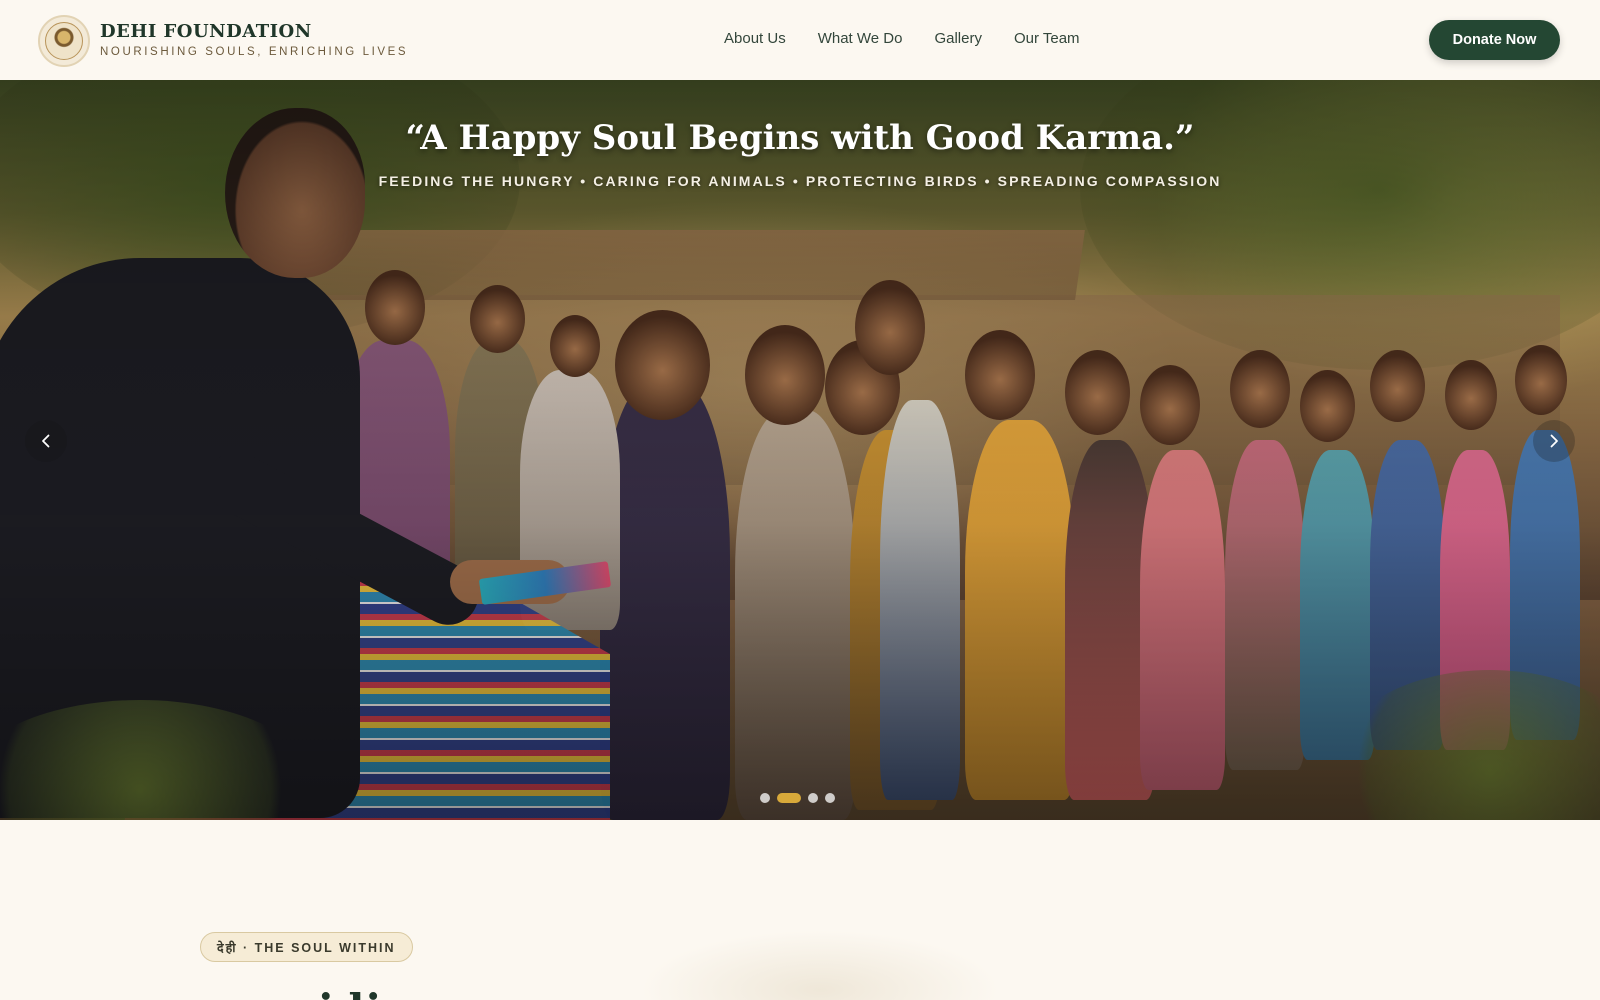 The height and width of the screenshot is (1000, 1600). I want to click on carousel-next-button, so click(1554, 441).